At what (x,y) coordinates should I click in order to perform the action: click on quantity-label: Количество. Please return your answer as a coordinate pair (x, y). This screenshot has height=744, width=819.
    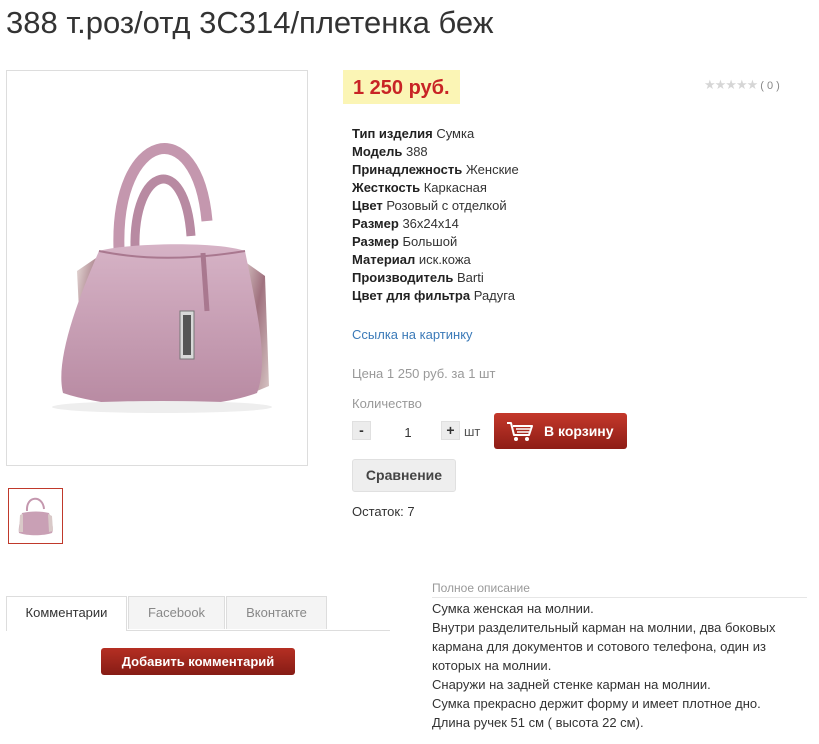
    Looking at the image, I should click on (387, 403).